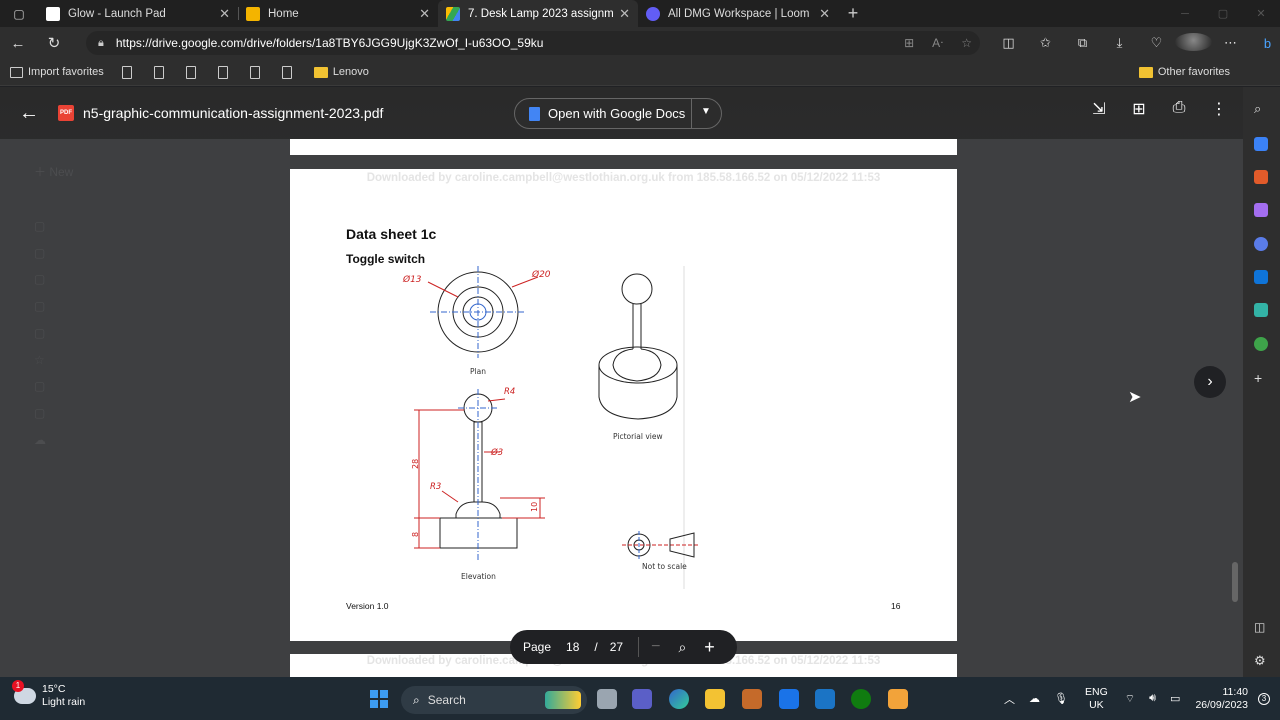  I want to click on current-page: 18, so click(572, 647).